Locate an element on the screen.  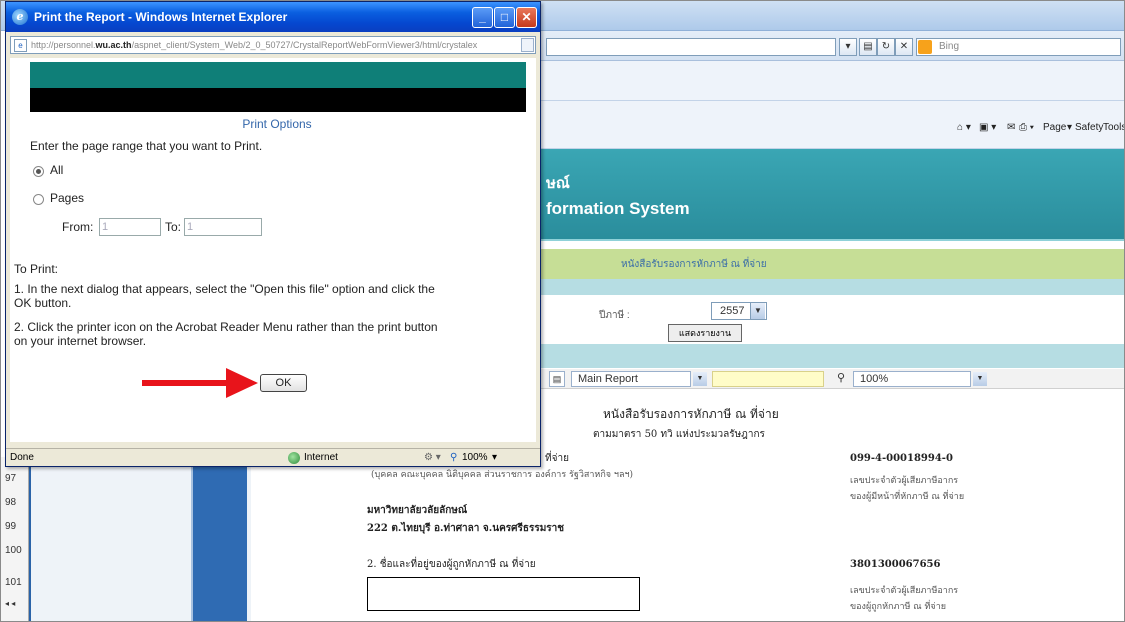
radio-all-label: All is located at coordinates (57, 170).